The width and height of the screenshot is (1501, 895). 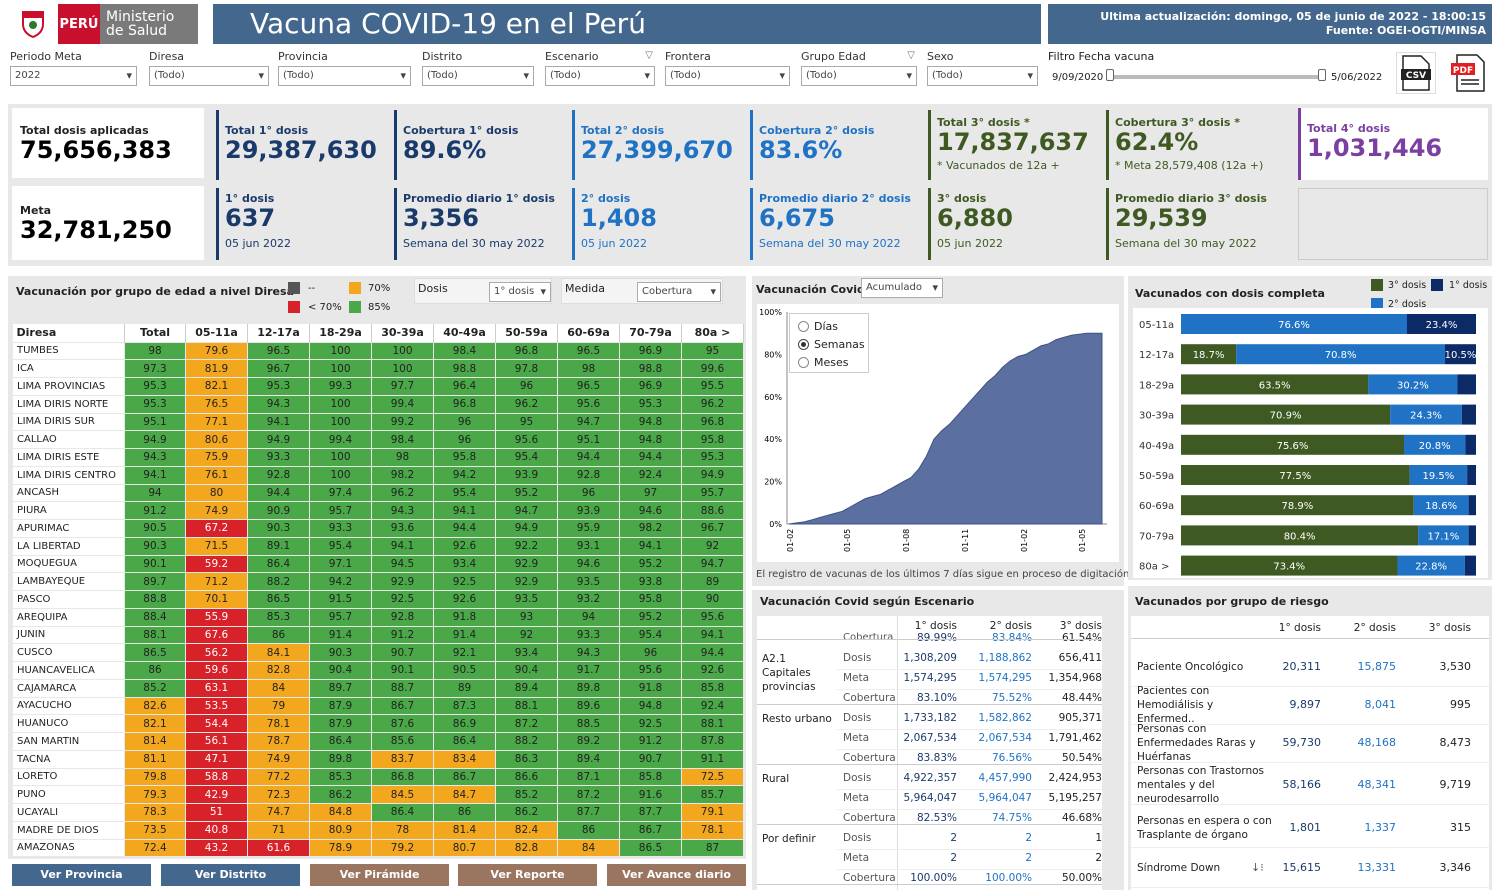 What do you see at coordinates (1156, 536) in the screenshot?
I see `category-label: 70-79a` at bounding box center [1156, 536].